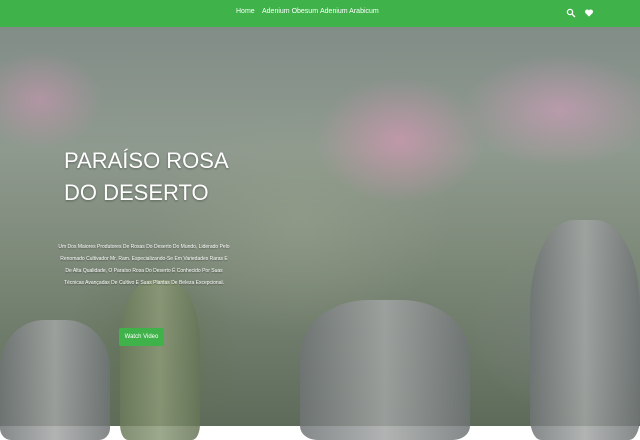  I want to click on heart-icon, so click(589, 13).